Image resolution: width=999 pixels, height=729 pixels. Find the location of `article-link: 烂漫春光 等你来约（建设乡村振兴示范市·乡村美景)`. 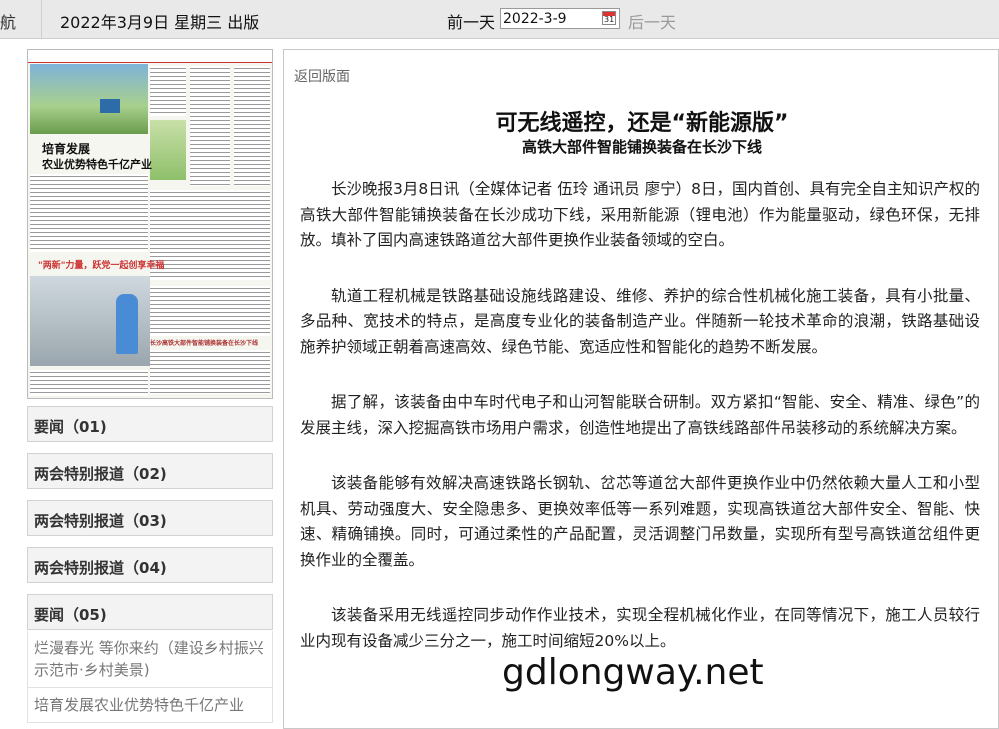

article-link: 烂漫春光 等你来约（建设乡村振兴示范市·乡村美景) is located at coordinates (150, 659).